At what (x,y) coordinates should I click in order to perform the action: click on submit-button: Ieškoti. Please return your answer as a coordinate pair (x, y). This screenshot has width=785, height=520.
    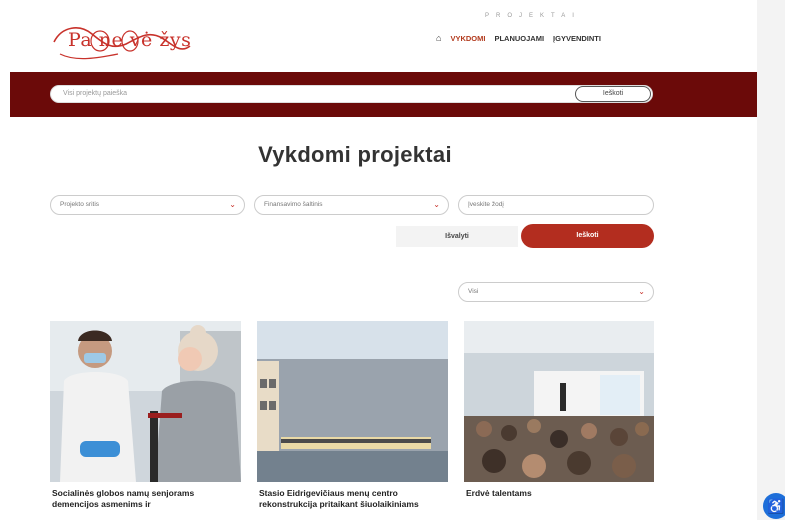
    Looking at the image, I should click on (587, 236).